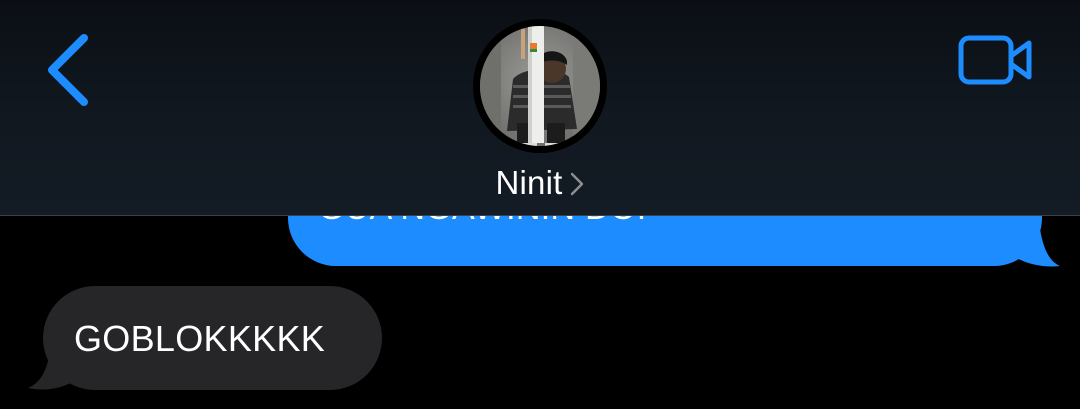  I want to click on contact-avatar, so click(540, 86).